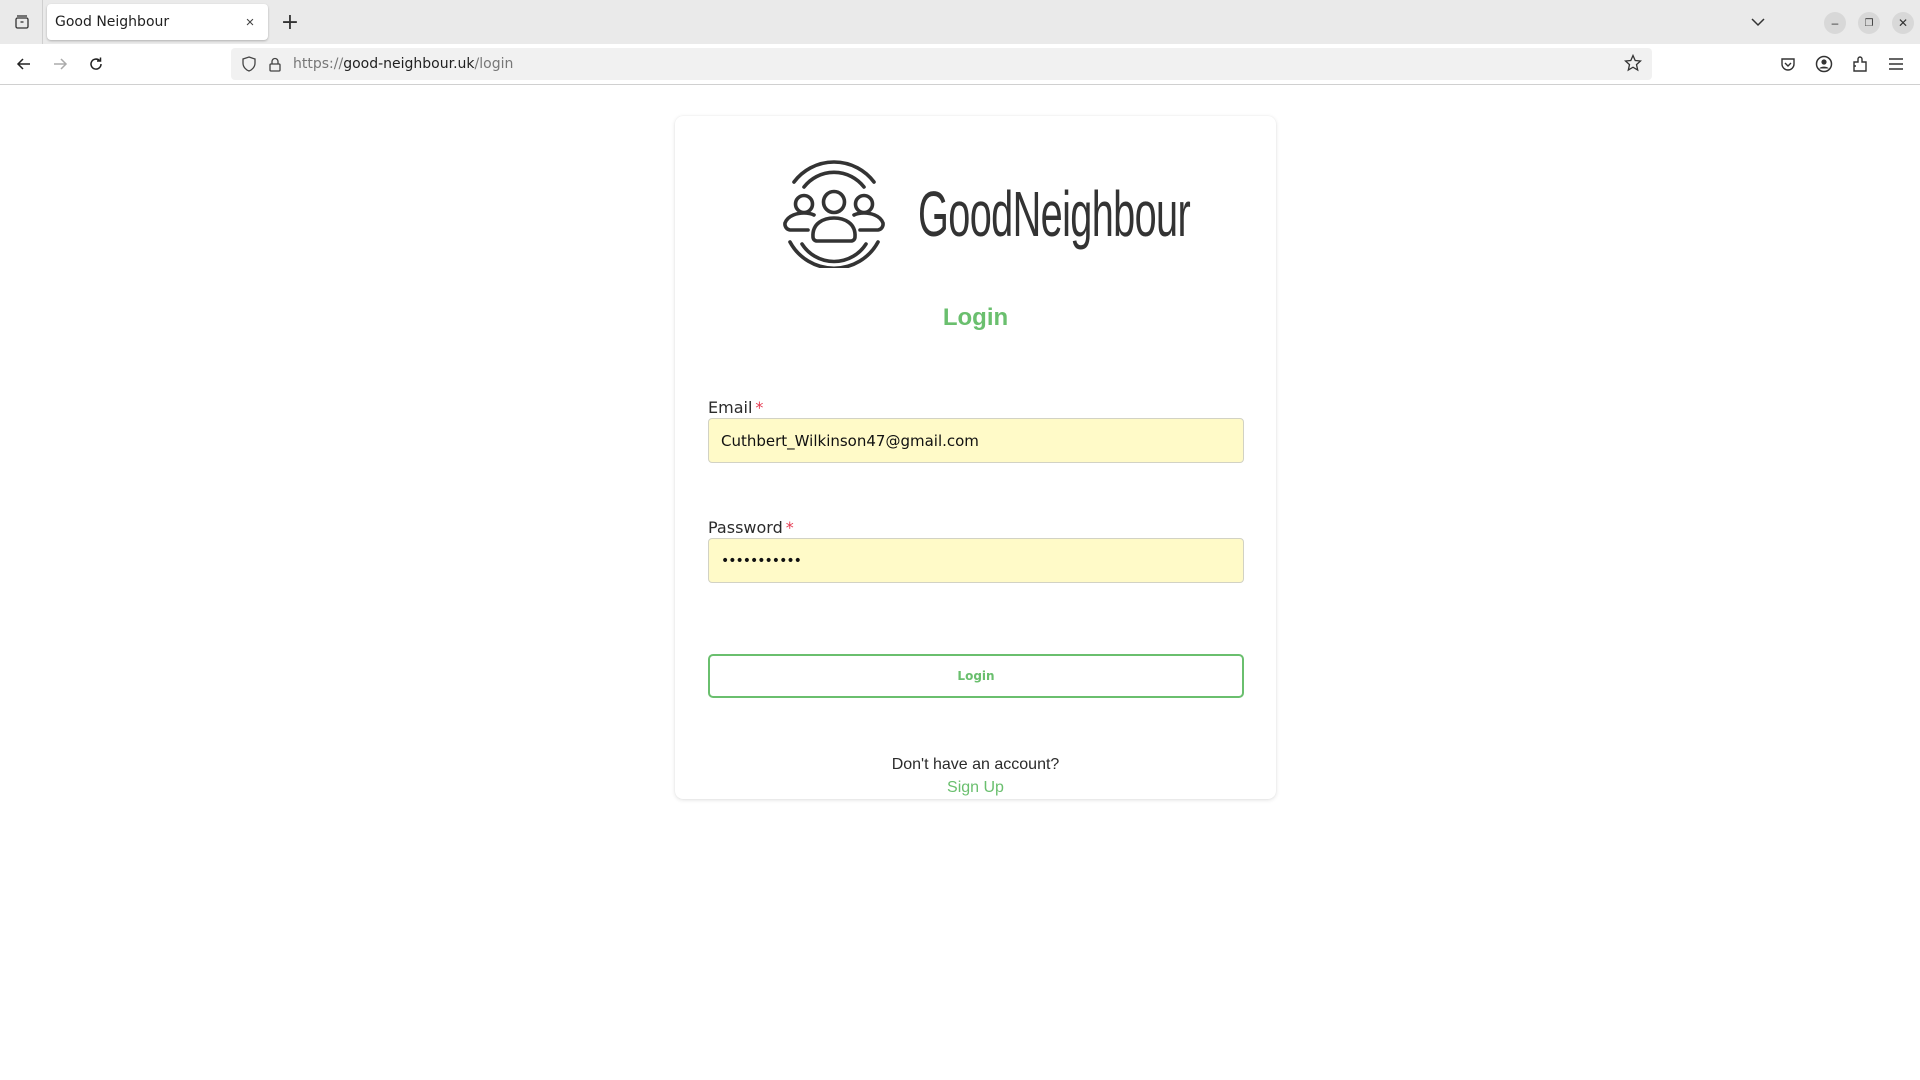 Image resolution: width=1920 pixels, height=1080 pixels. I want to click on restore-icon: ❐, so click(1869, 23).